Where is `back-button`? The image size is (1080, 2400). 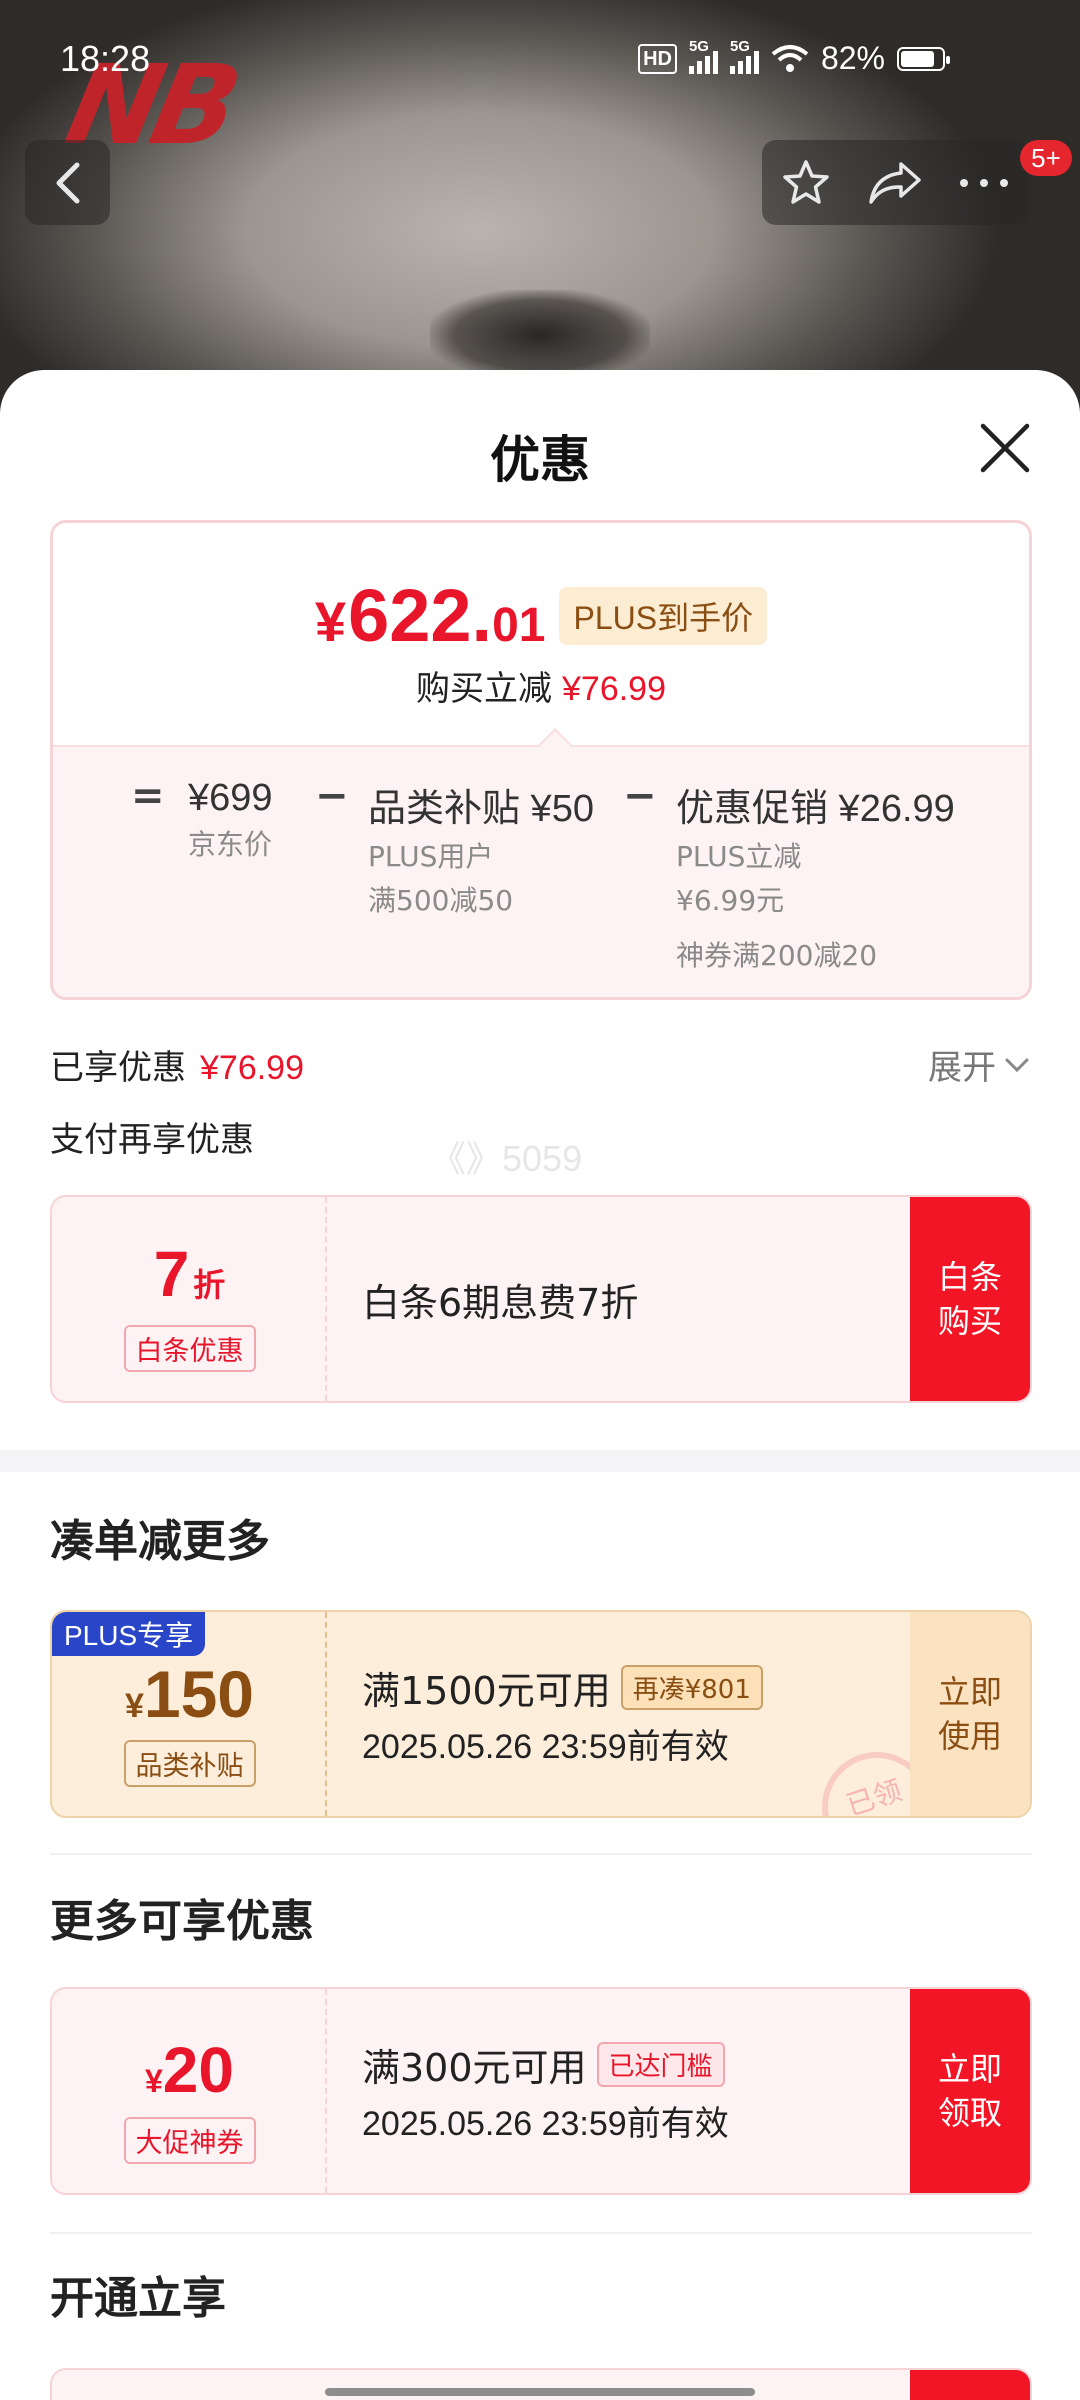
back-button is located at coordinates (67, 182).